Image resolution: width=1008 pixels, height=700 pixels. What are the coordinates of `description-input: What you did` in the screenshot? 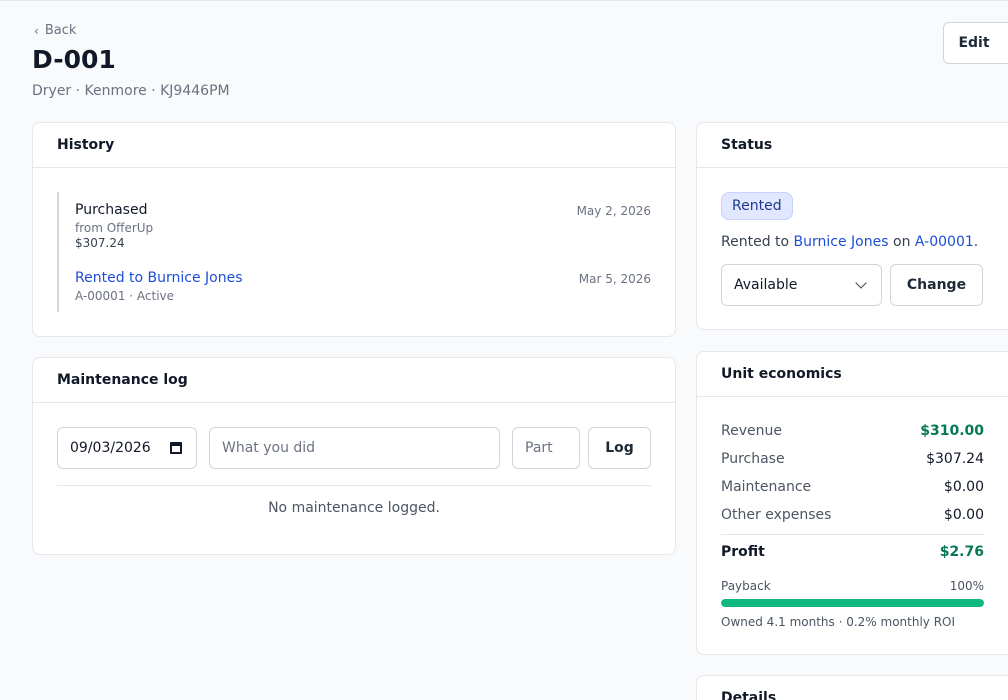 It's located at (354, 448).